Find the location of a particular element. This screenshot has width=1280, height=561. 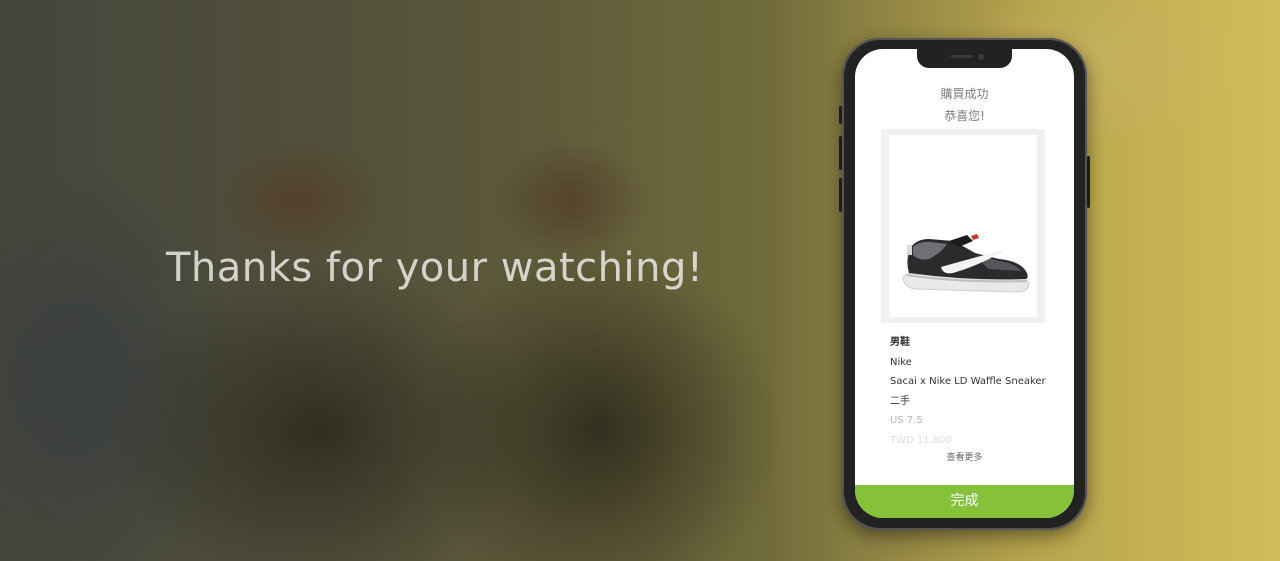

product-category: 男鞋 is located at coordinates (900, 342).